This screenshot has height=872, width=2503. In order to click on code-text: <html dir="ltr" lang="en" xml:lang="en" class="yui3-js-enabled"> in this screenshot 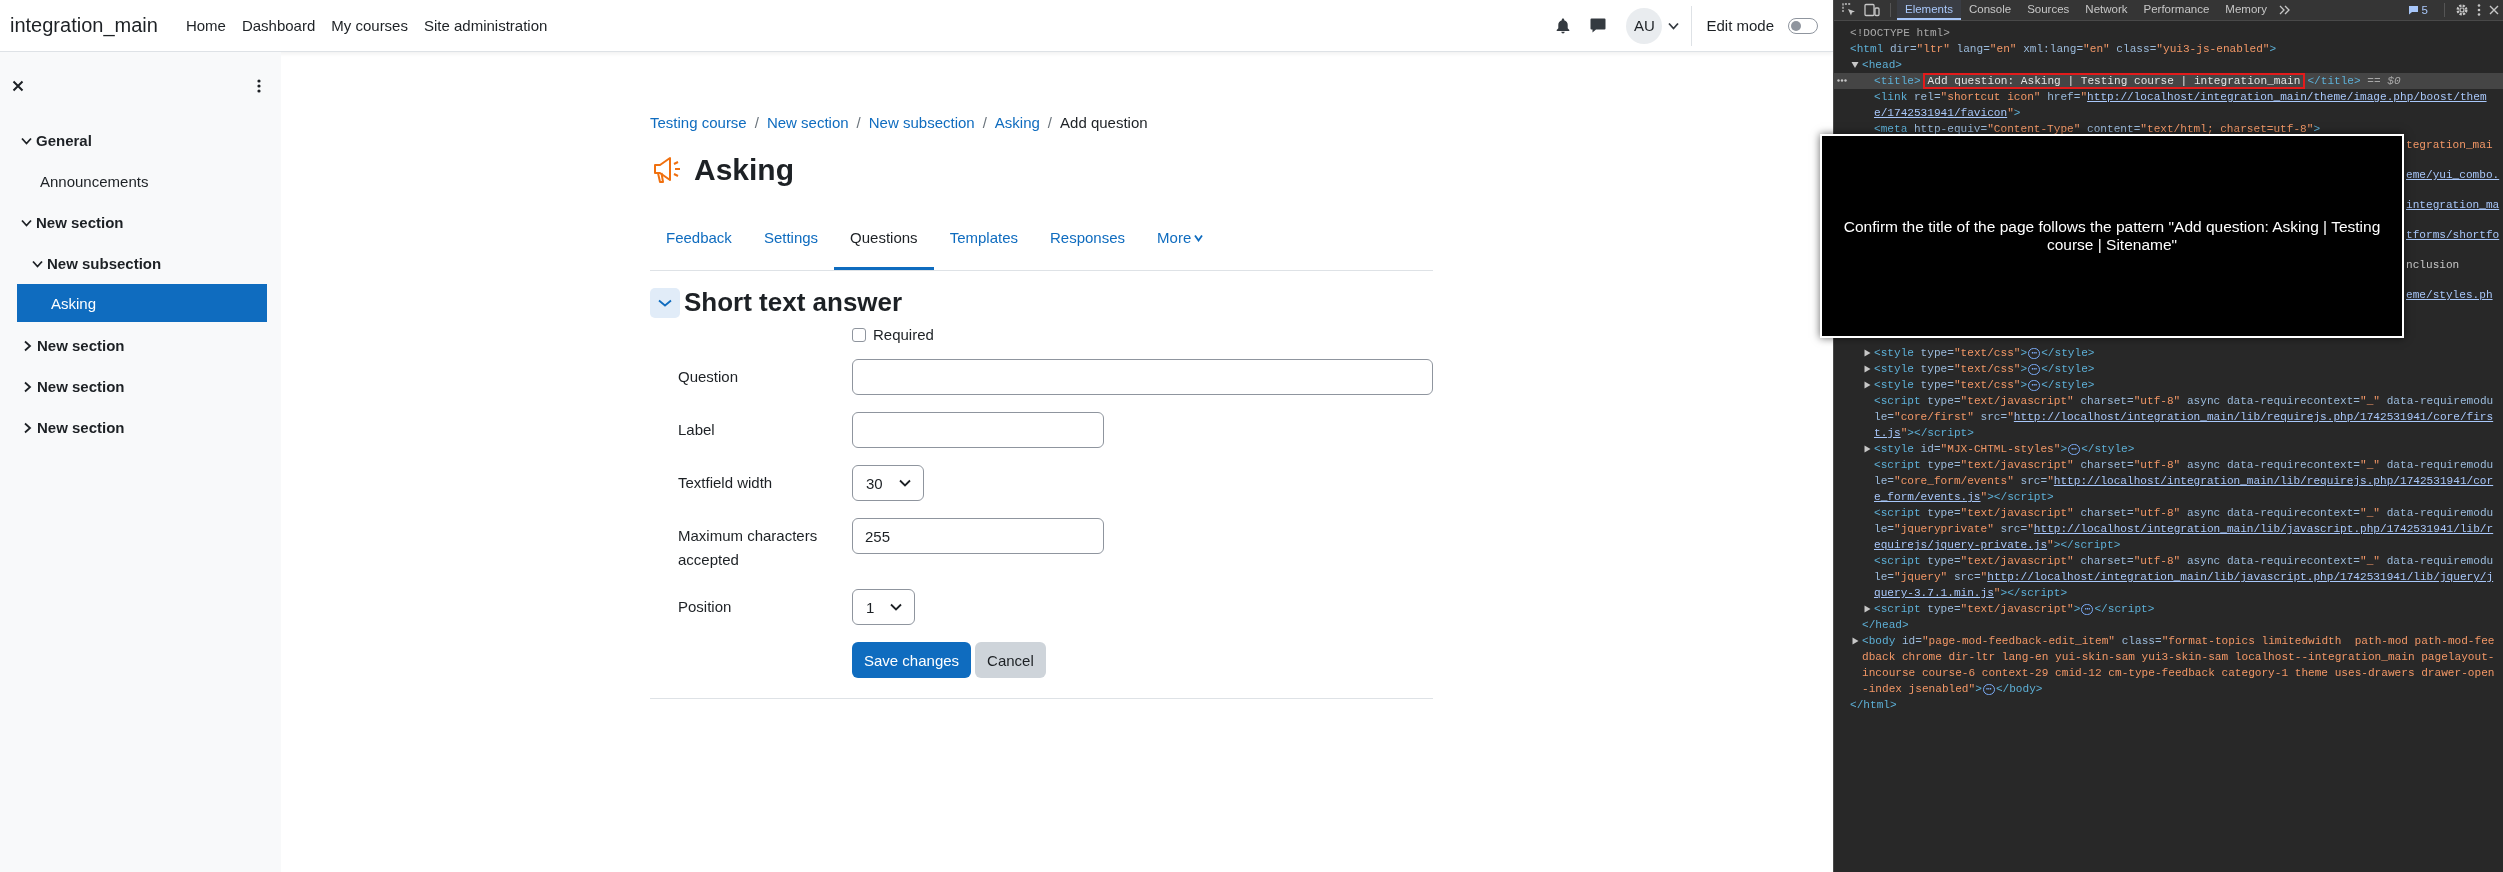, I will do `click(2063, 49)`.